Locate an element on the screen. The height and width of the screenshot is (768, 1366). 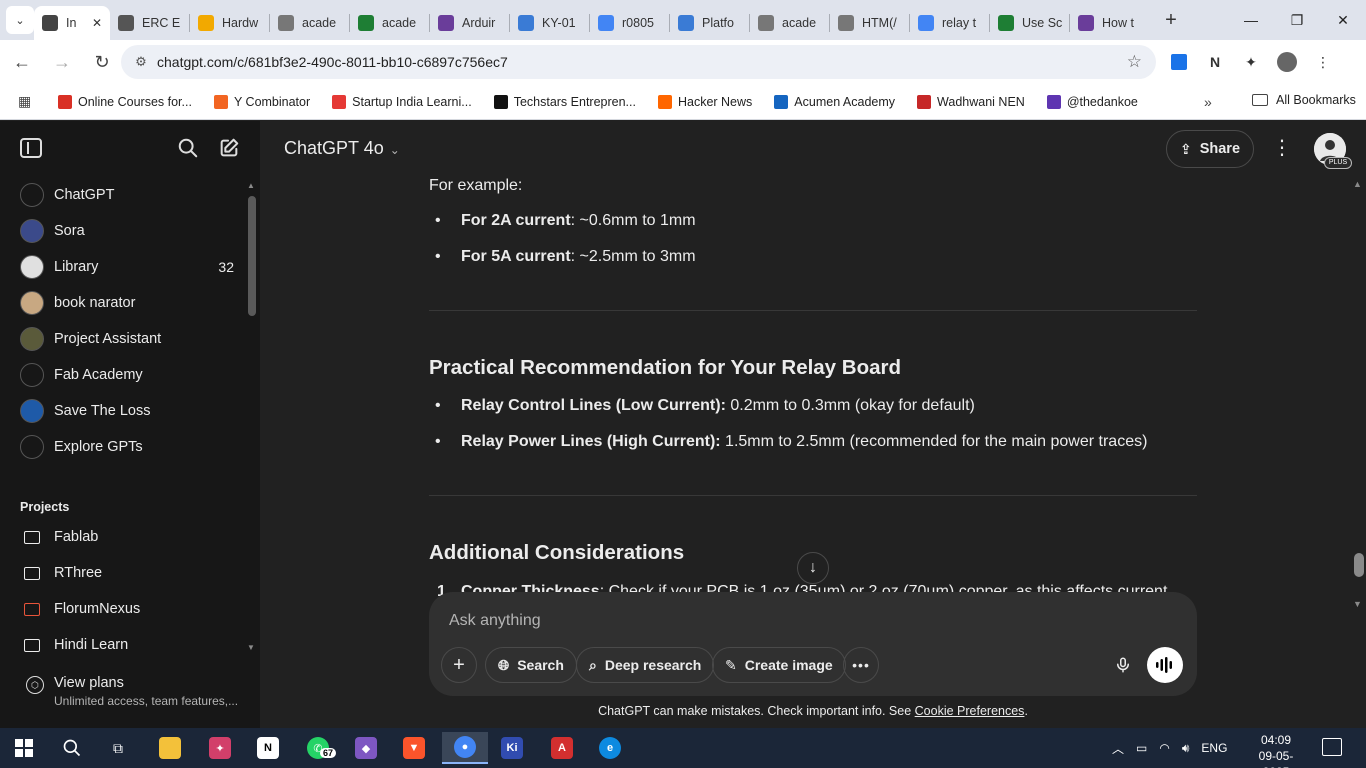
acrobat-icon: A is located at coordinates (562, 748).